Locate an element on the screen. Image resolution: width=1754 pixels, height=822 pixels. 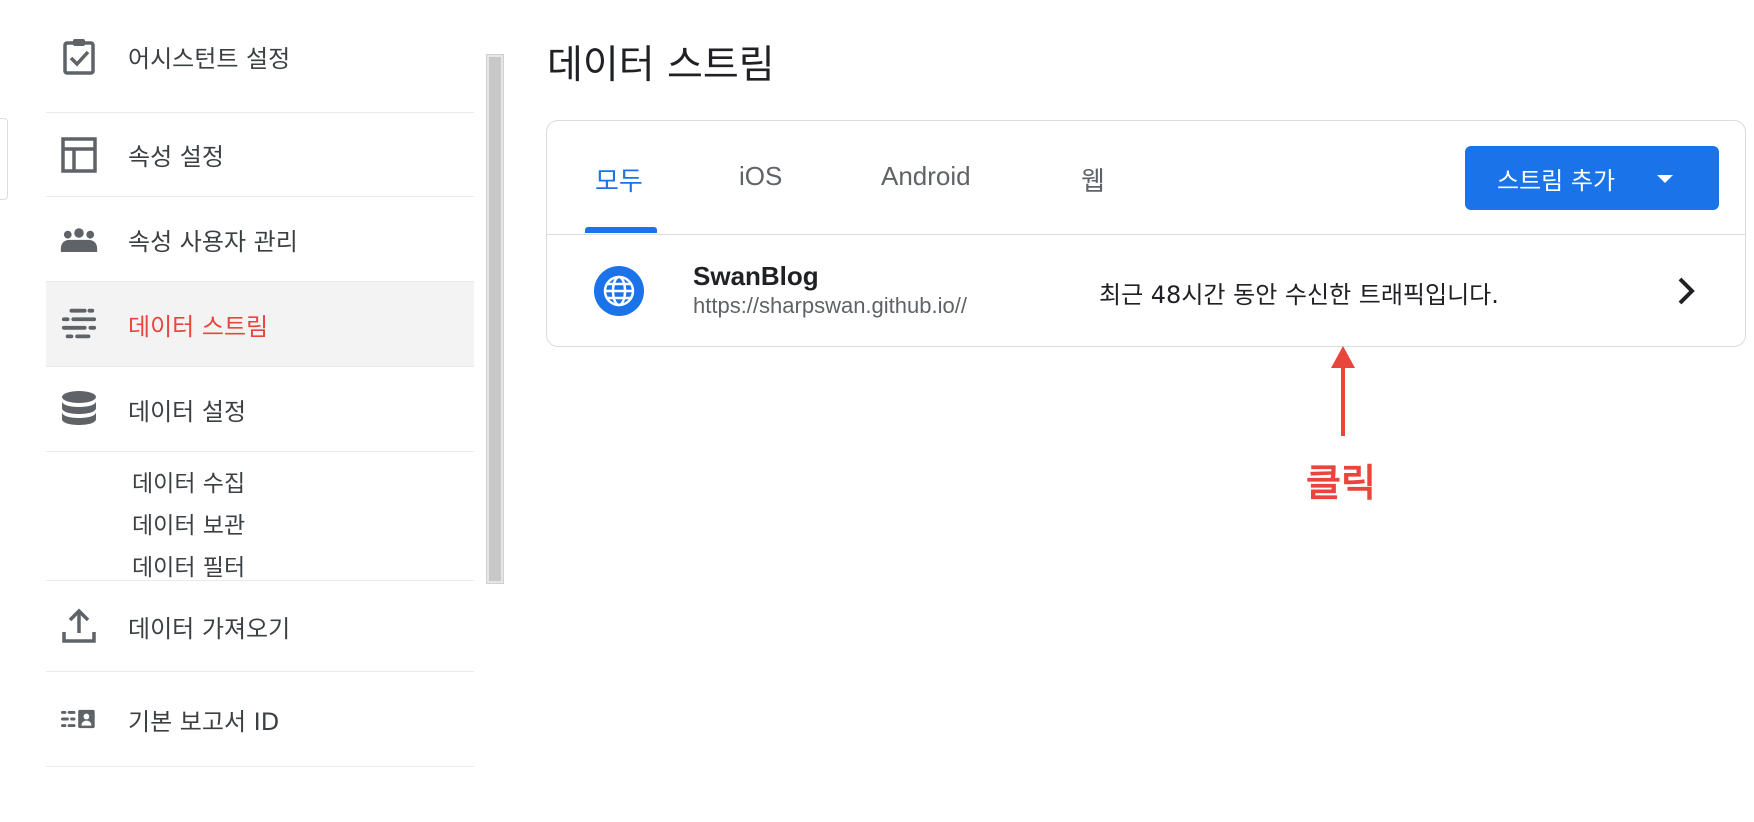
sidebar-item-default-report-id: 기본 보고서 ID is located at coordinates (260, 719).